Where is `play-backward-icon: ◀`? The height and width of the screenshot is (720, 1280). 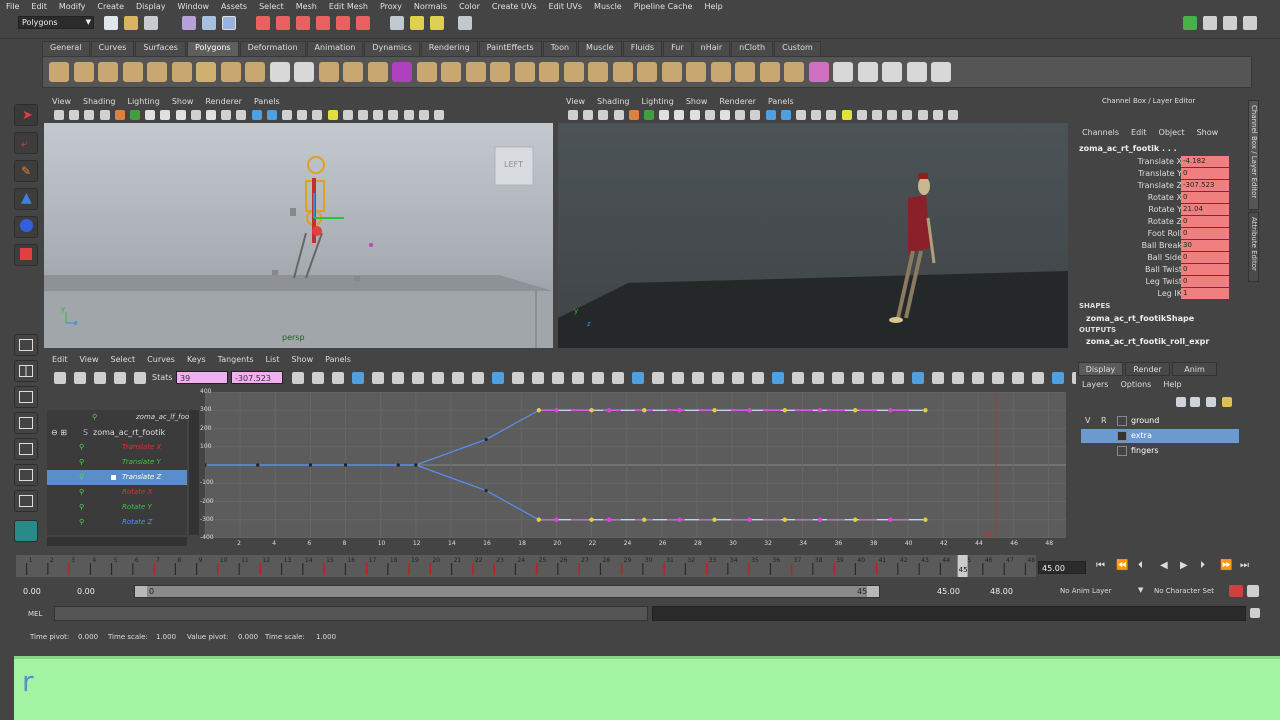
play-backward-icon: ◀ is located at coordinates (1164, 565).